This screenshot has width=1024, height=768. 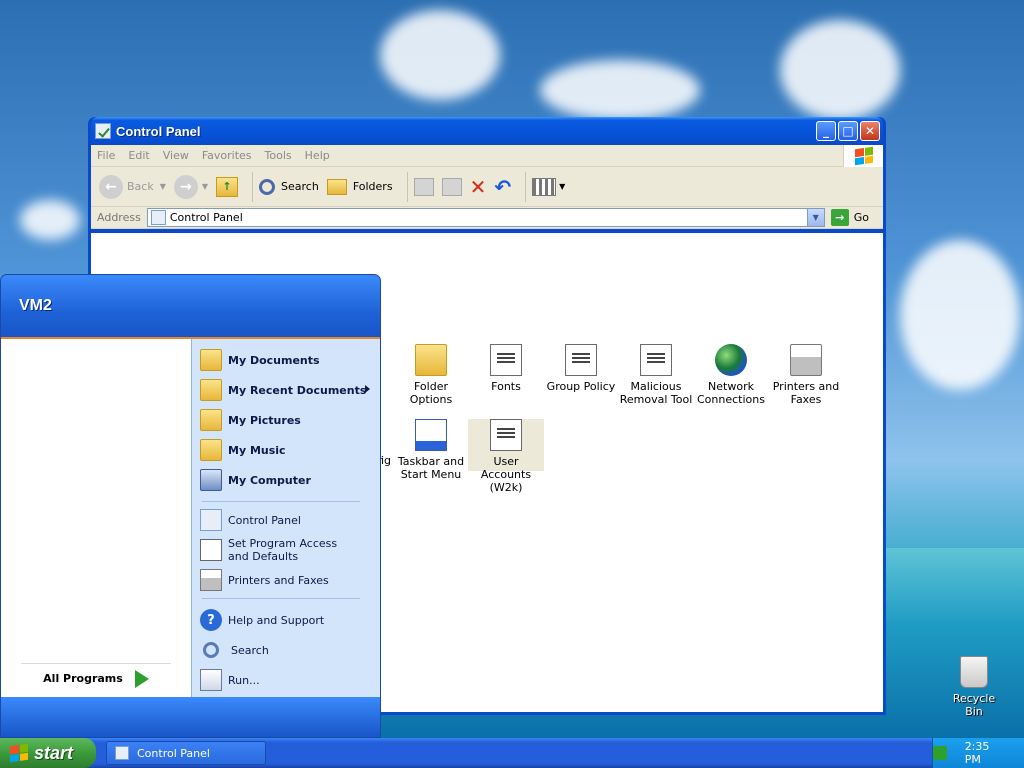 What do you see at coordinates (861, 217) in the screenshot?
I see `go-label: Go` at bounding box center [861, 217].